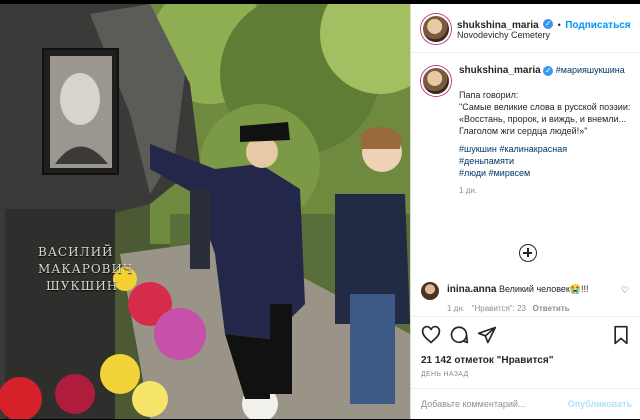 The width and height of the screenshot is (640, 420). Describe the element at coordinates (489, 95) in the screenshot. I see `caption-text-line: Папа говорил:` at that location.